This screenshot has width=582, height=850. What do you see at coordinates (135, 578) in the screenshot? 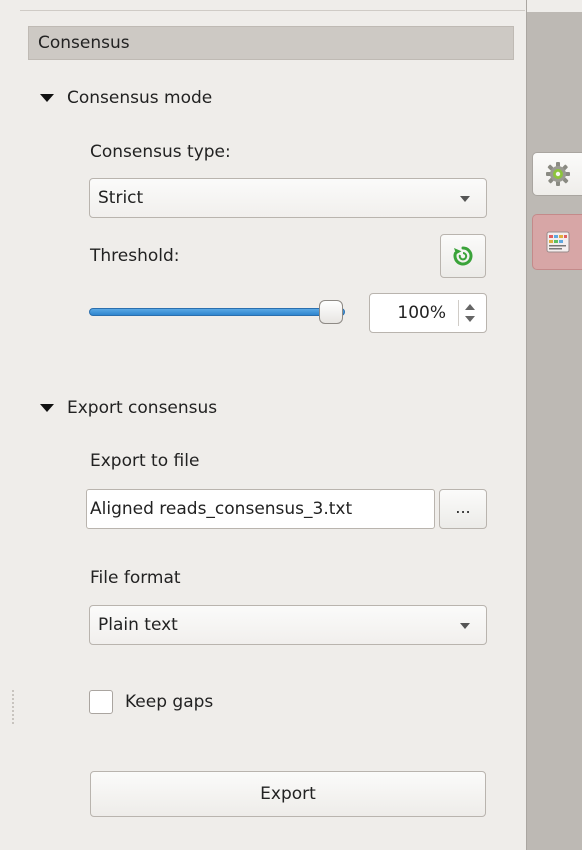
I see `file-format-label: File format` at bounding box center [135, 578].